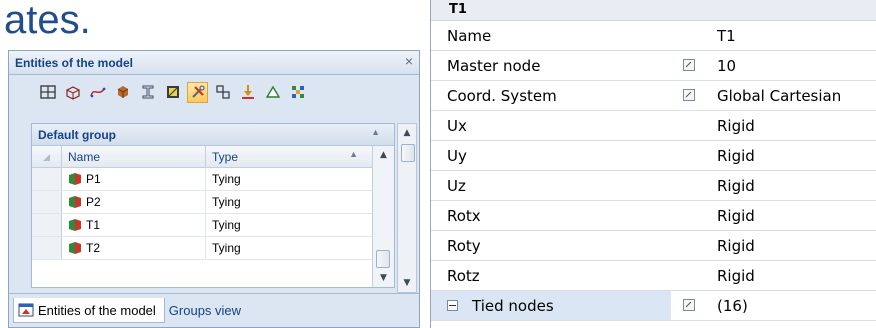  Describe the element at coordinates (653, 10) in the screenshot. I see `properties-title: T1` at that location.